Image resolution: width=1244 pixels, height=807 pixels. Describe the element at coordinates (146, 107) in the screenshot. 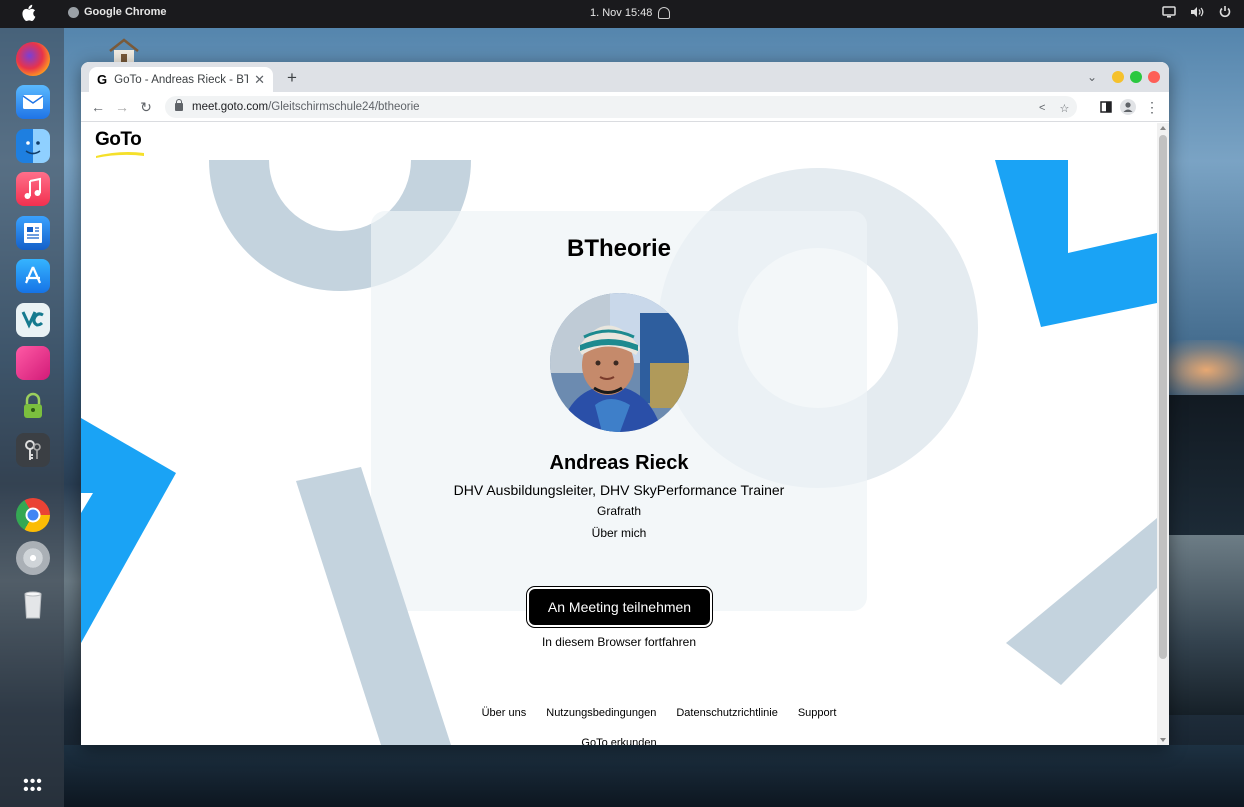

I see `reload-icon: ↻` at that location.